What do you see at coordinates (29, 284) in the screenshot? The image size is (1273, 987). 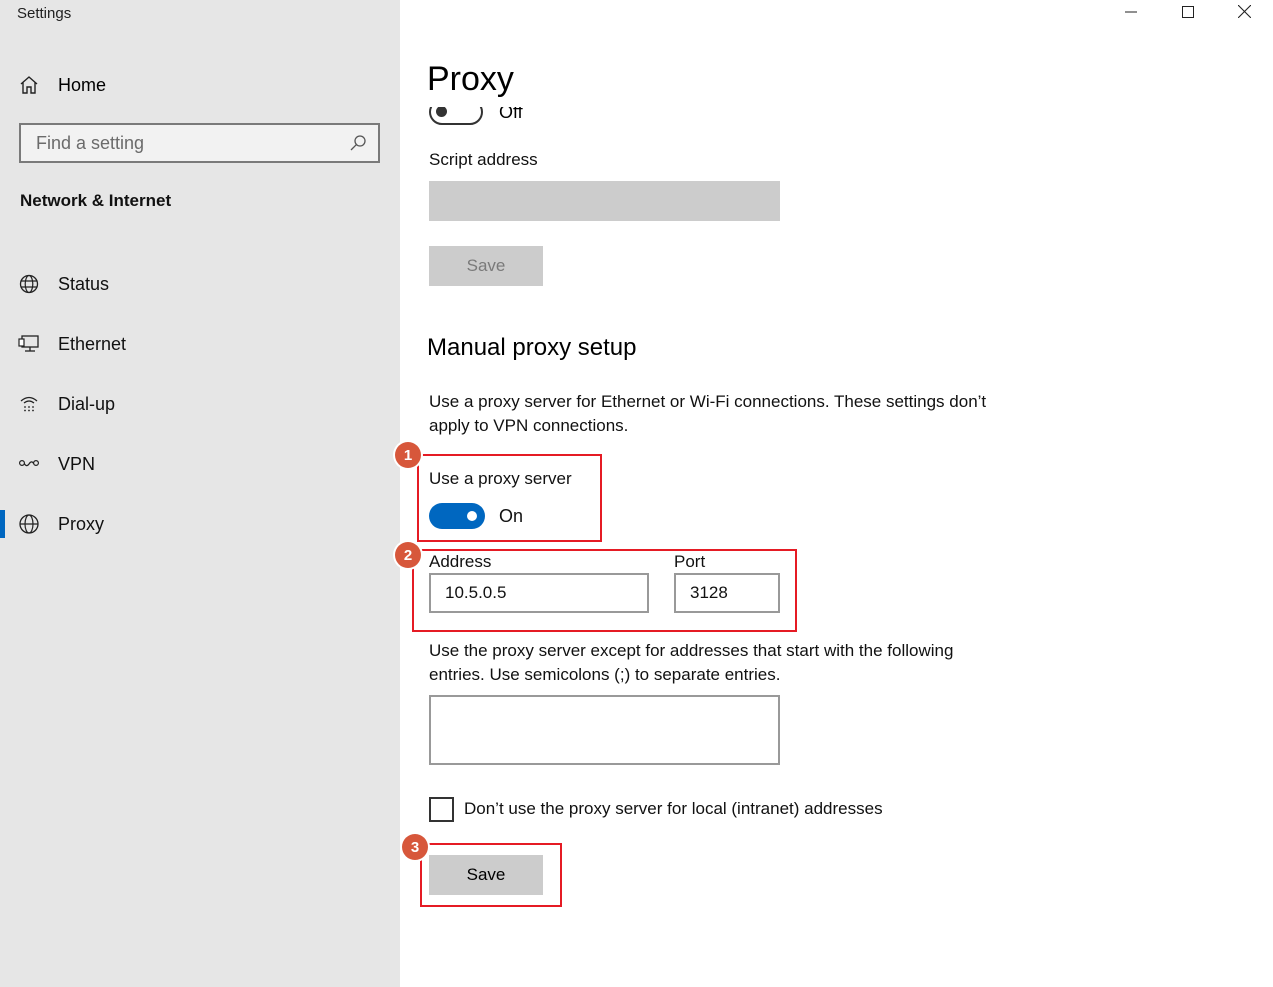 I see `globe-status-icon` at bounding box center [29, 284].